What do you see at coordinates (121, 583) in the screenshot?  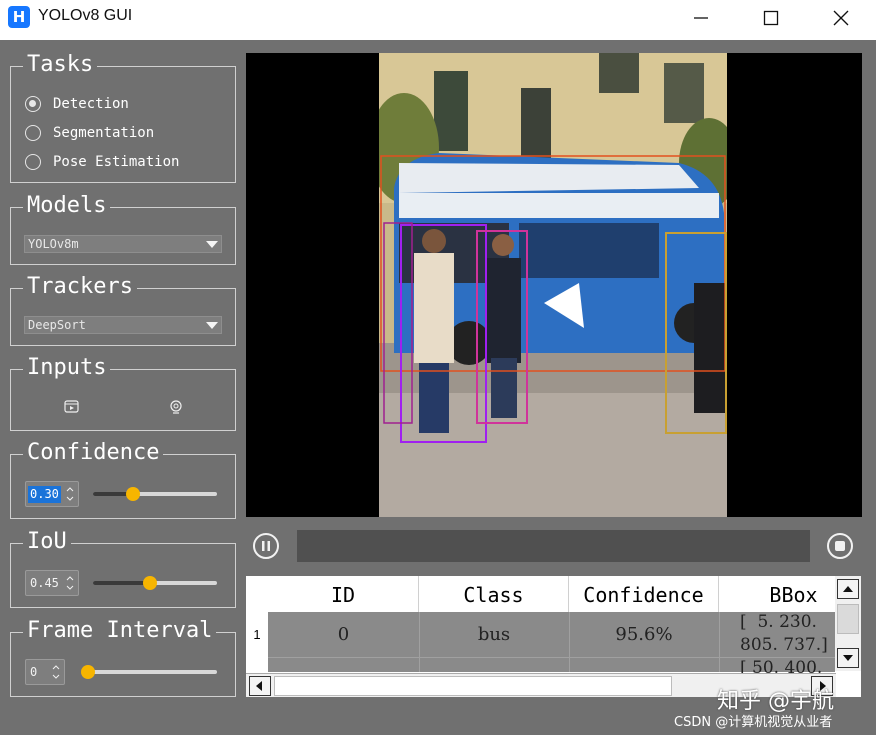 I see `slider-fill` at bounding box center [121, 583].